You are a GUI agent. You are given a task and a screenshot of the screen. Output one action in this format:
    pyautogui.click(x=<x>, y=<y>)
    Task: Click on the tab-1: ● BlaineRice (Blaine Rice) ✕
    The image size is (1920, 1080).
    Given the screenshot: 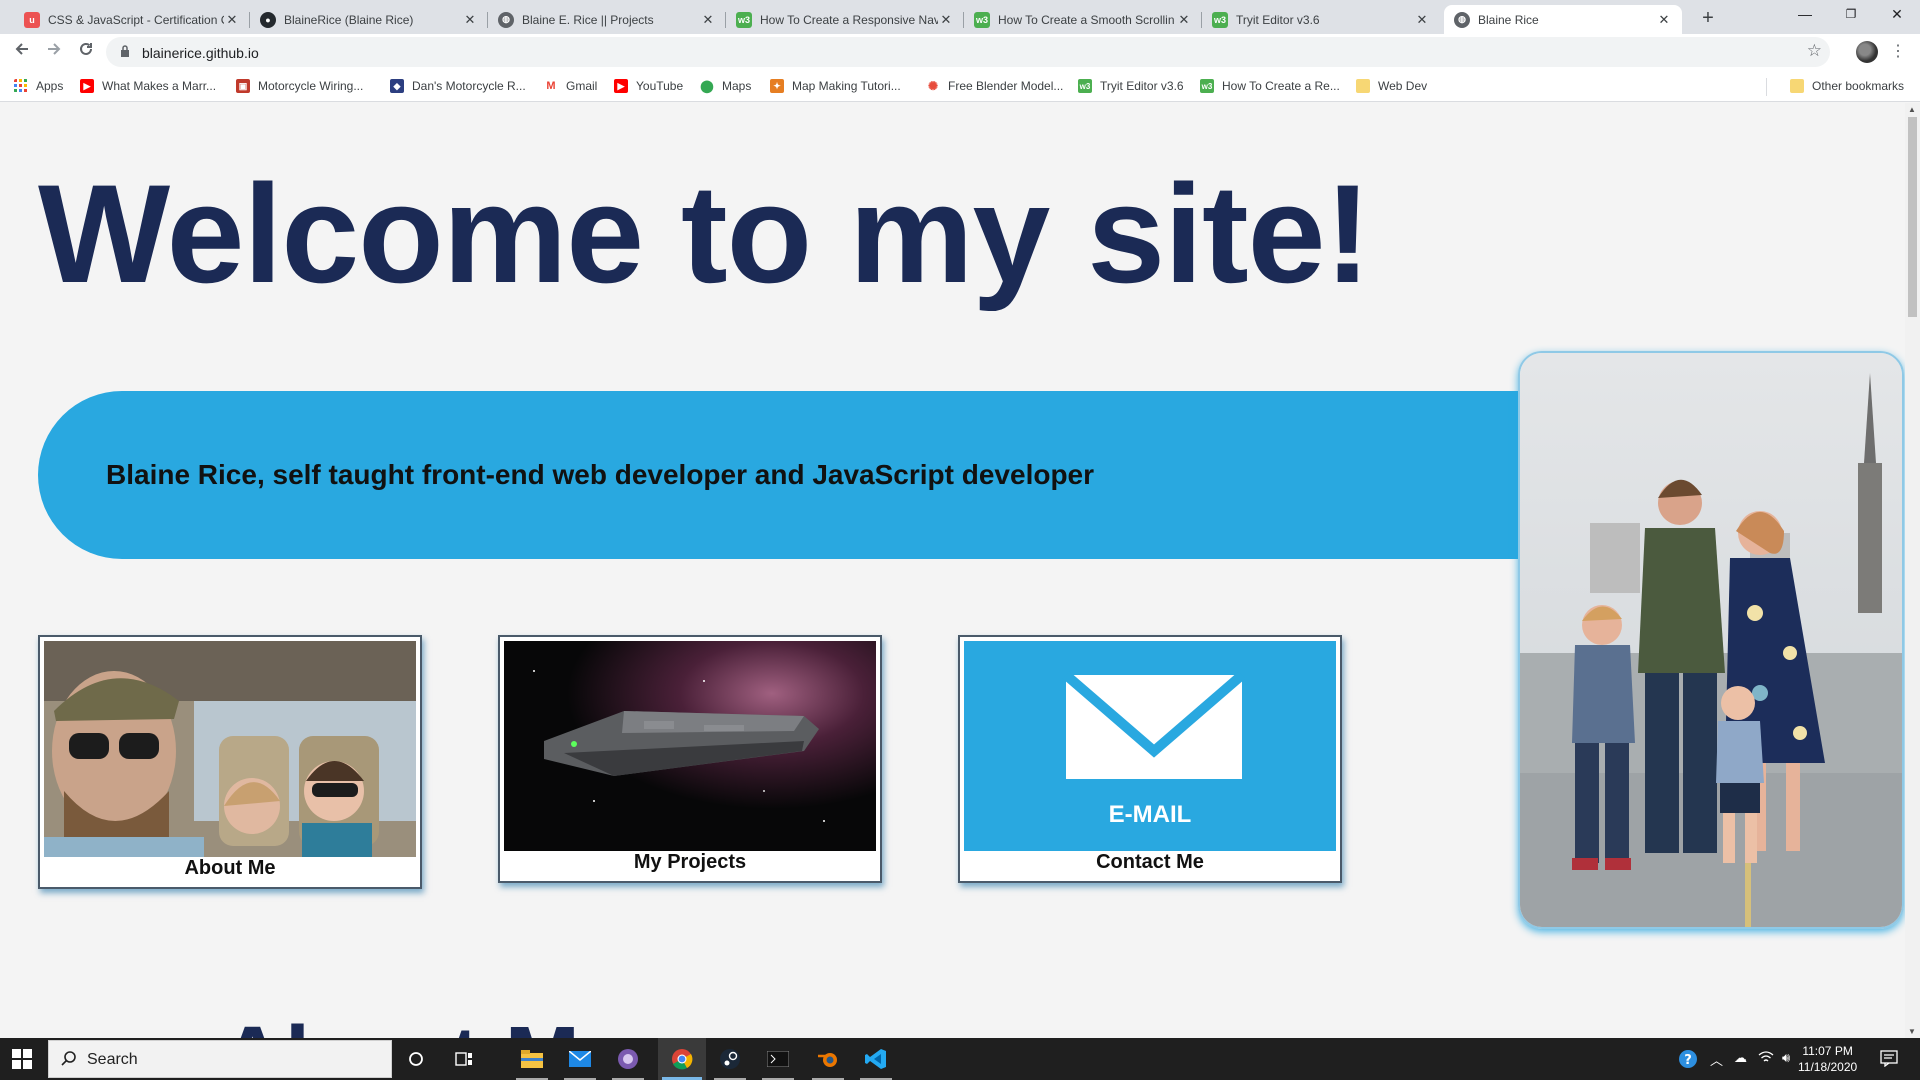 What is the action you would take?
    pyautogui.click(x=369, y=19)
    